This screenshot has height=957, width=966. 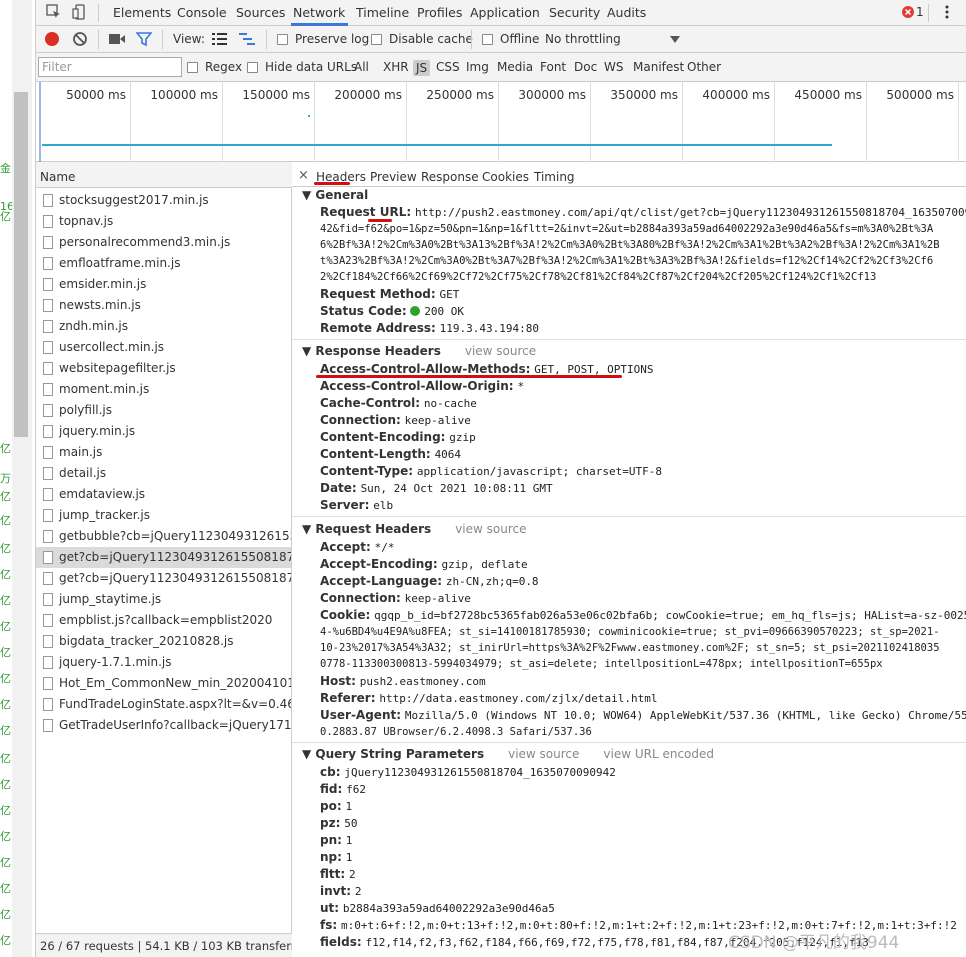 What do you see at coordinates (247, 39) in the screenshot?
I see `waterfall-overview-icon` at bounding box center [247, 39].